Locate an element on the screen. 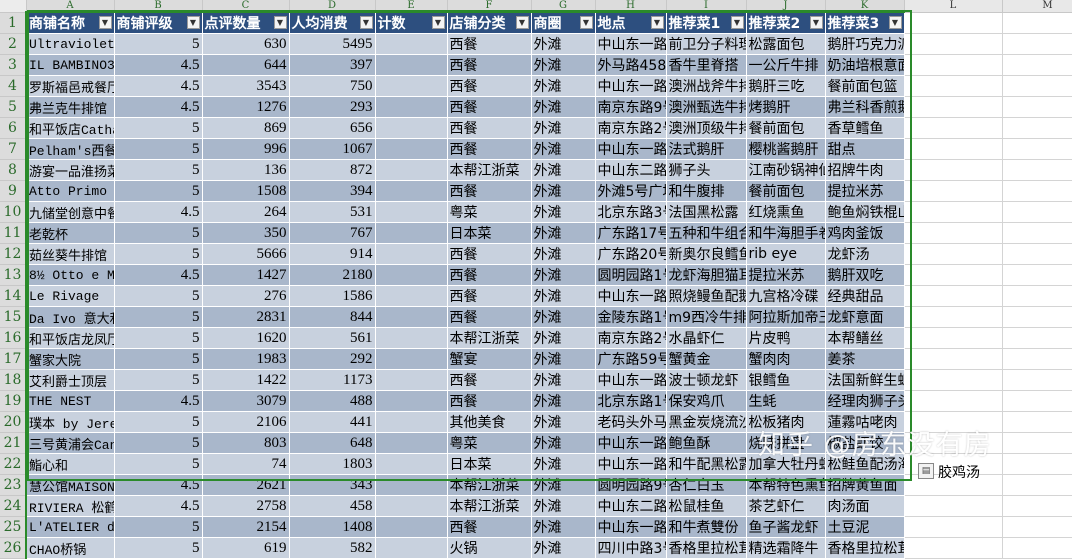  table-cell: 肉汤面 is located at coordinates (865, 506).